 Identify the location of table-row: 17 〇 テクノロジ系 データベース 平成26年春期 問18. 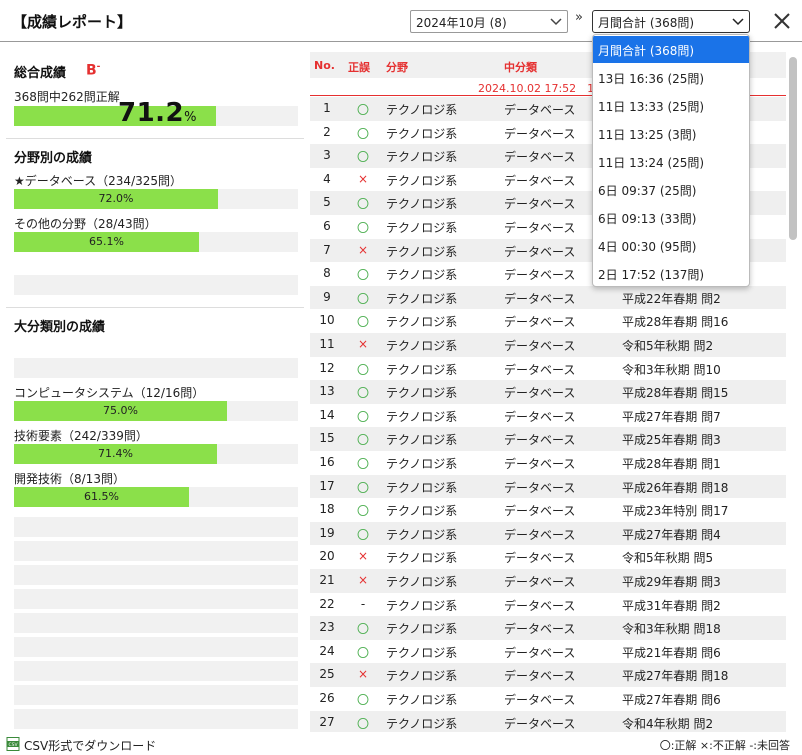
(548, 486).